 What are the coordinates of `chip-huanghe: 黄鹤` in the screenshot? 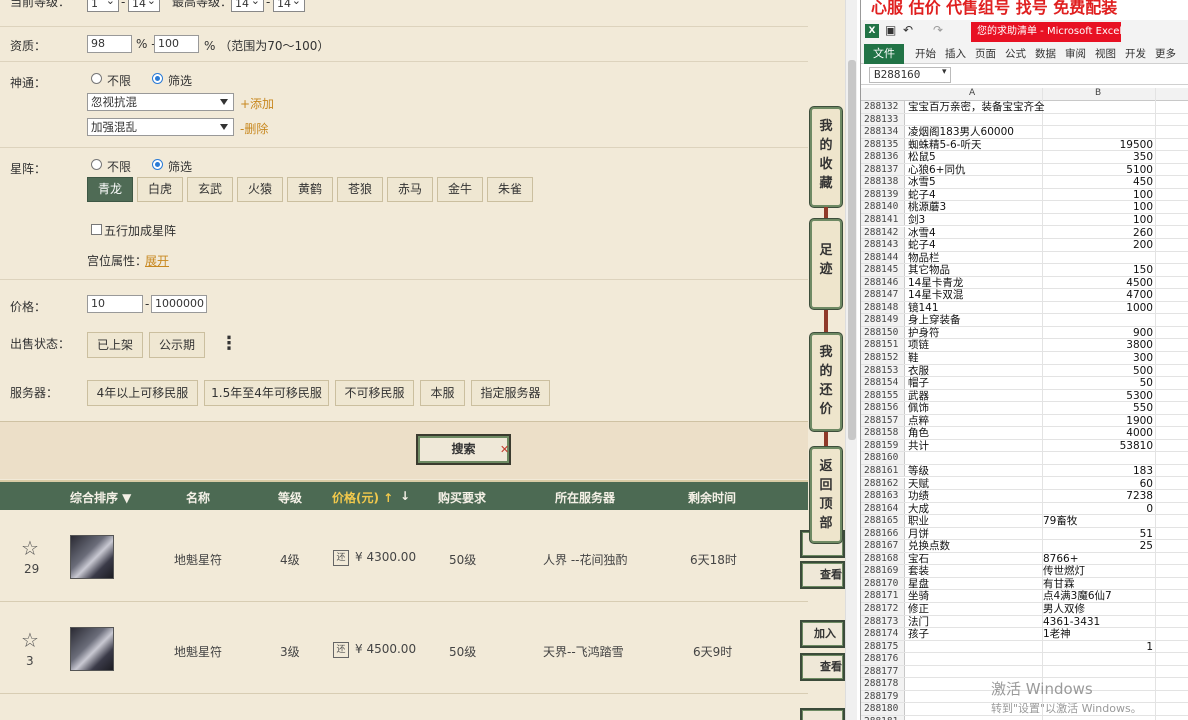 It's located at (310, 189).